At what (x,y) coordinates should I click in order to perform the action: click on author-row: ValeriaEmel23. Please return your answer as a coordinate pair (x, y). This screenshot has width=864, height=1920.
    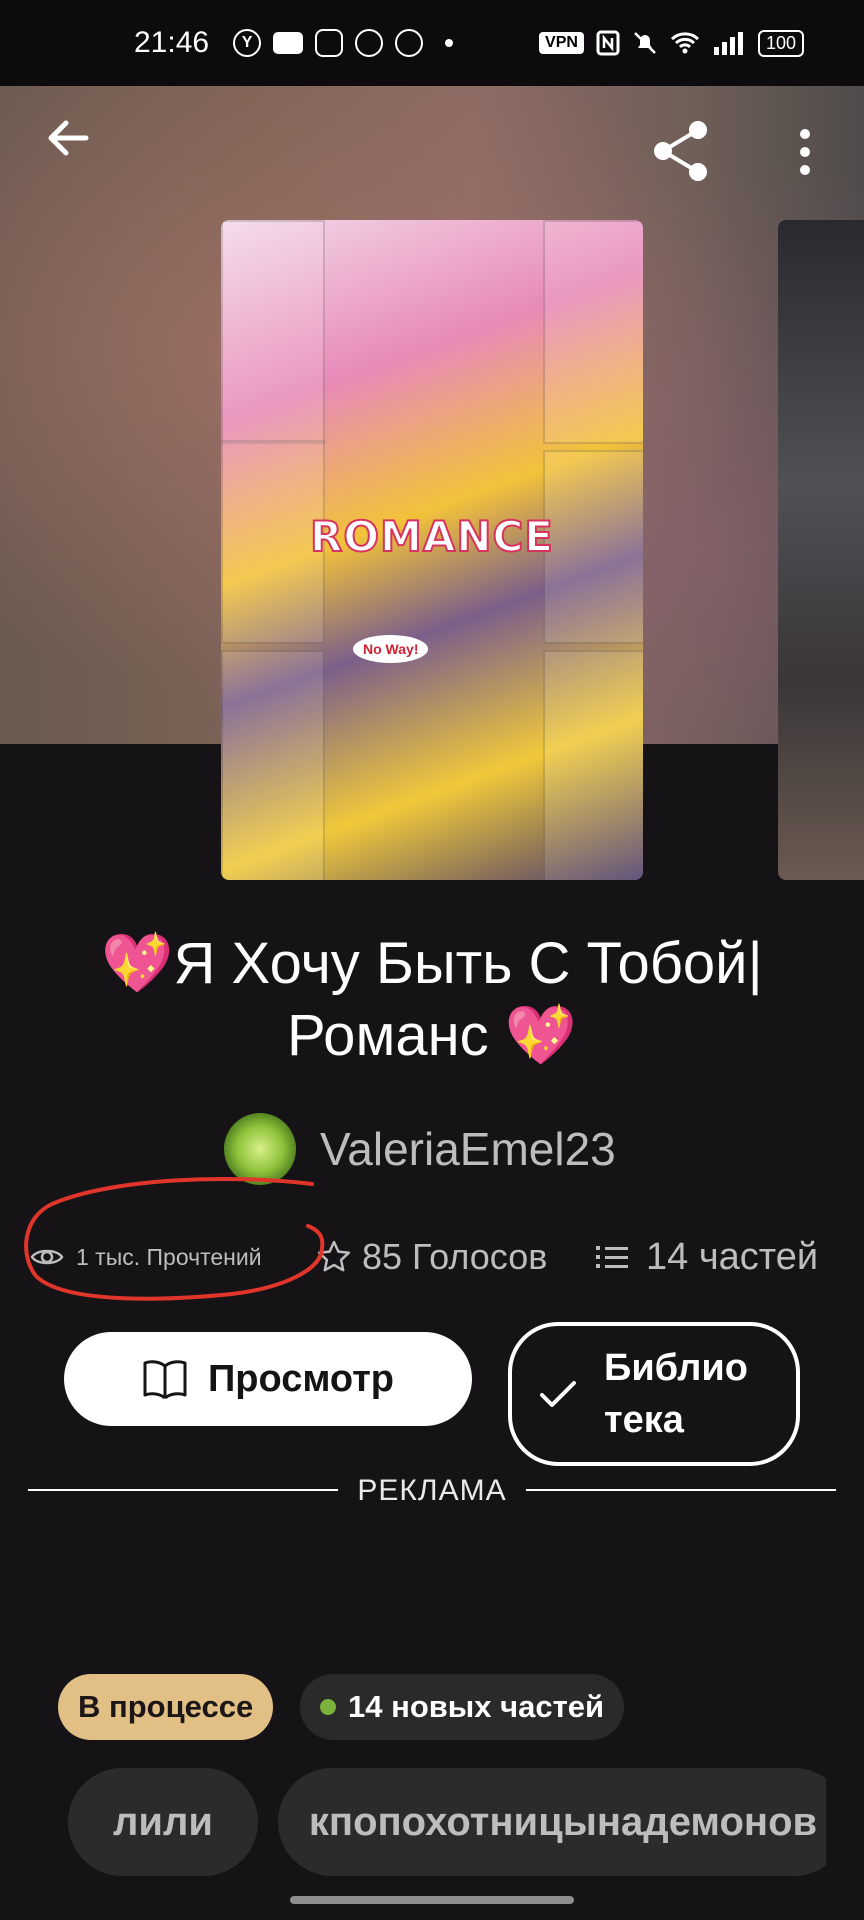
    Looking at the image, I should click on (420, 1149).